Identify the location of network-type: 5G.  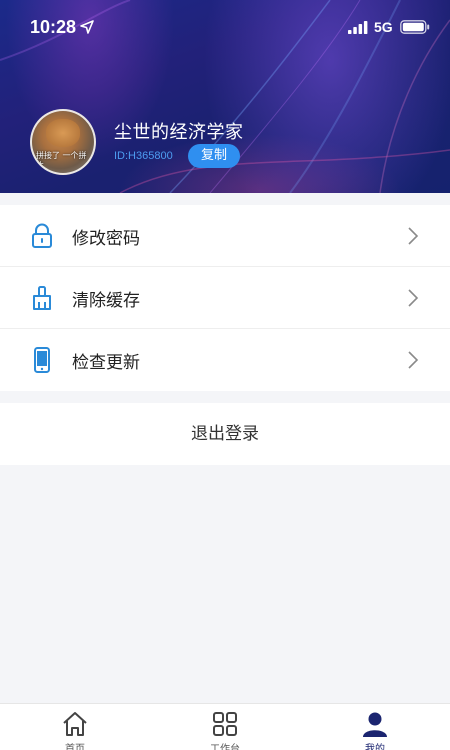
(383, 27).